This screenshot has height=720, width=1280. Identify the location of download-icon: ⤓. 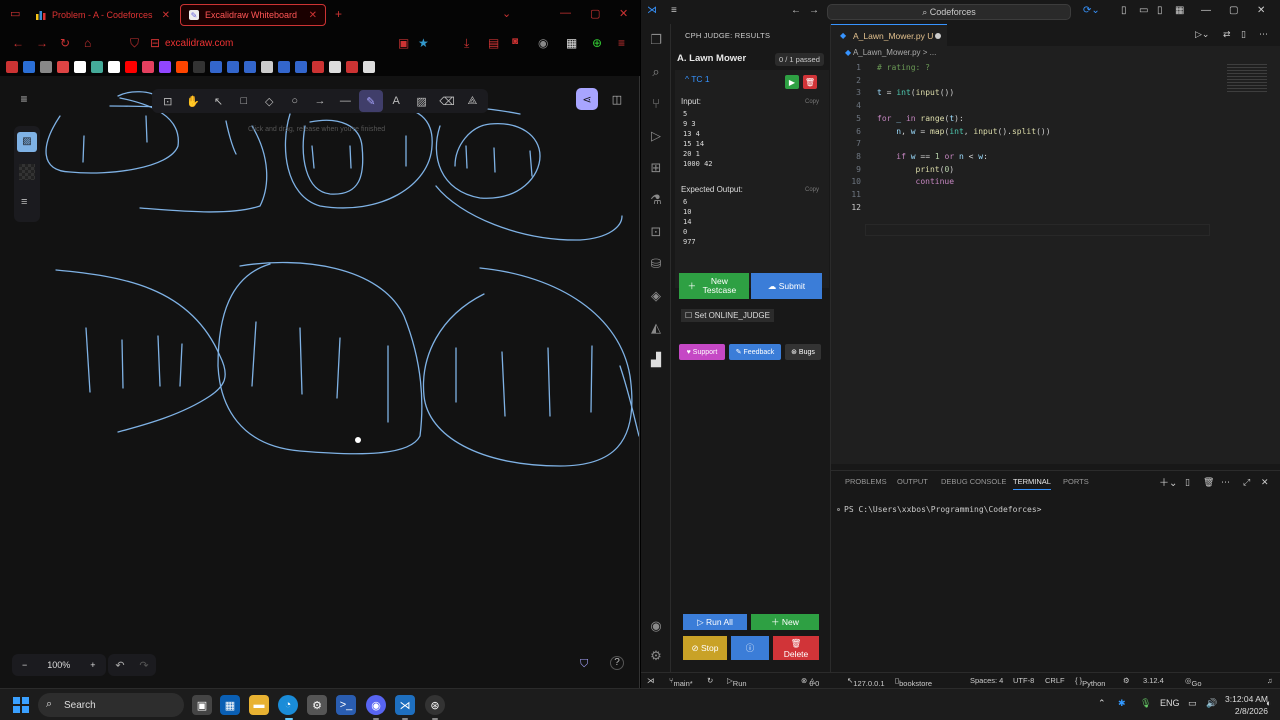
(466, 43).